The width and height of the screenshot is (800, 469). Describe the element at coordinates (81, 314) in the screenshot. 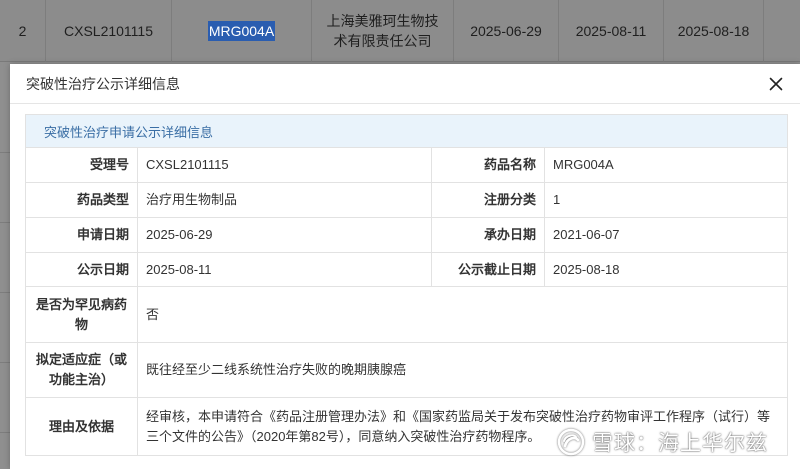

I see `label-rare-disease: 是否为罕见病药物` at that location.